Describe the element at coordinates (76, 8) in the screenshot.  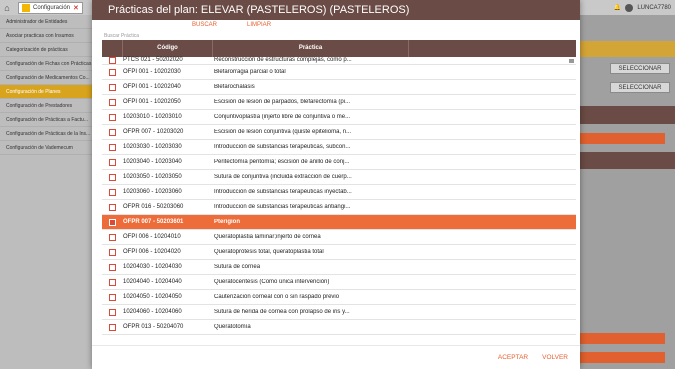
I see `close-tab-icon: ✕` at that location.